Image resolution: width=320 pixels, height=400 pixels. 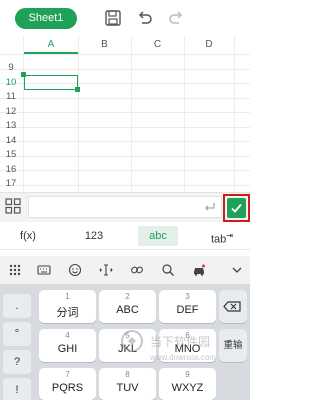 I want to click on formula-input, so click(x=125, y=207).